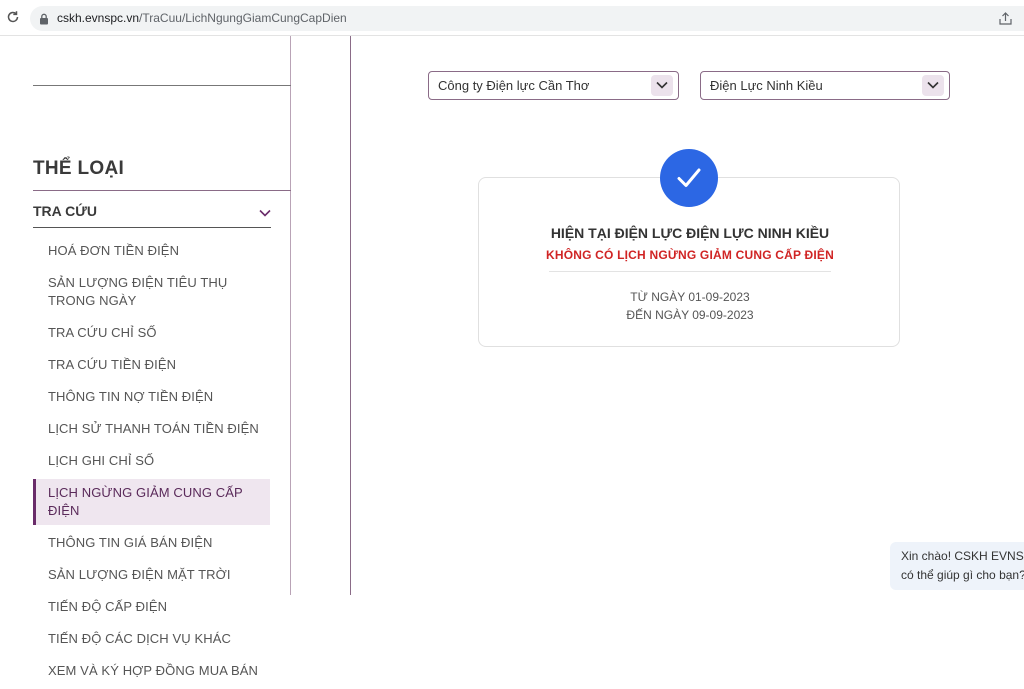 This screenshot has height=689, width=1024. What do you see at coordinates (962, 575) in the screenshot?
I see `chat-prompt: có thể giúp gì cho bạn?` at bounding box center [962, 575].